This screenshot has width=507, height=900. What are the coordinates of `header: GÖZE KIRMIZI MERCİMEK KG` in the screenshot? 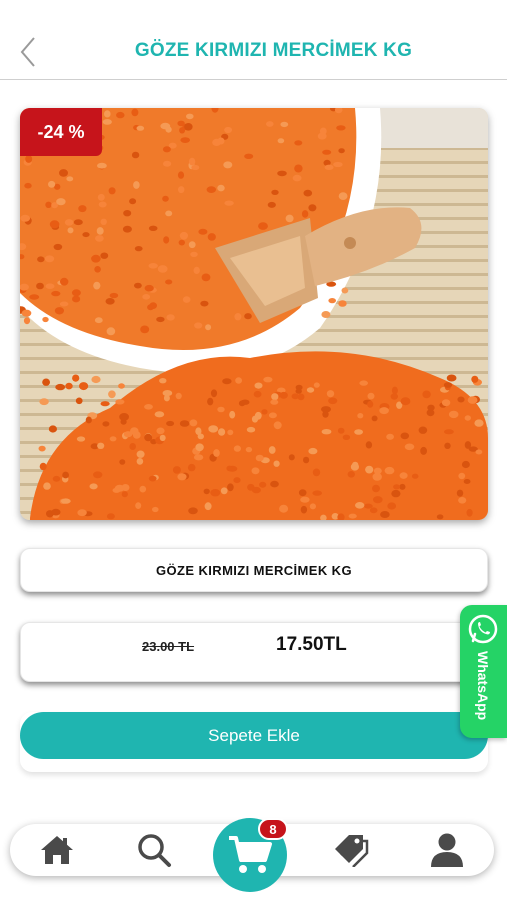 It's located at (253, 40).